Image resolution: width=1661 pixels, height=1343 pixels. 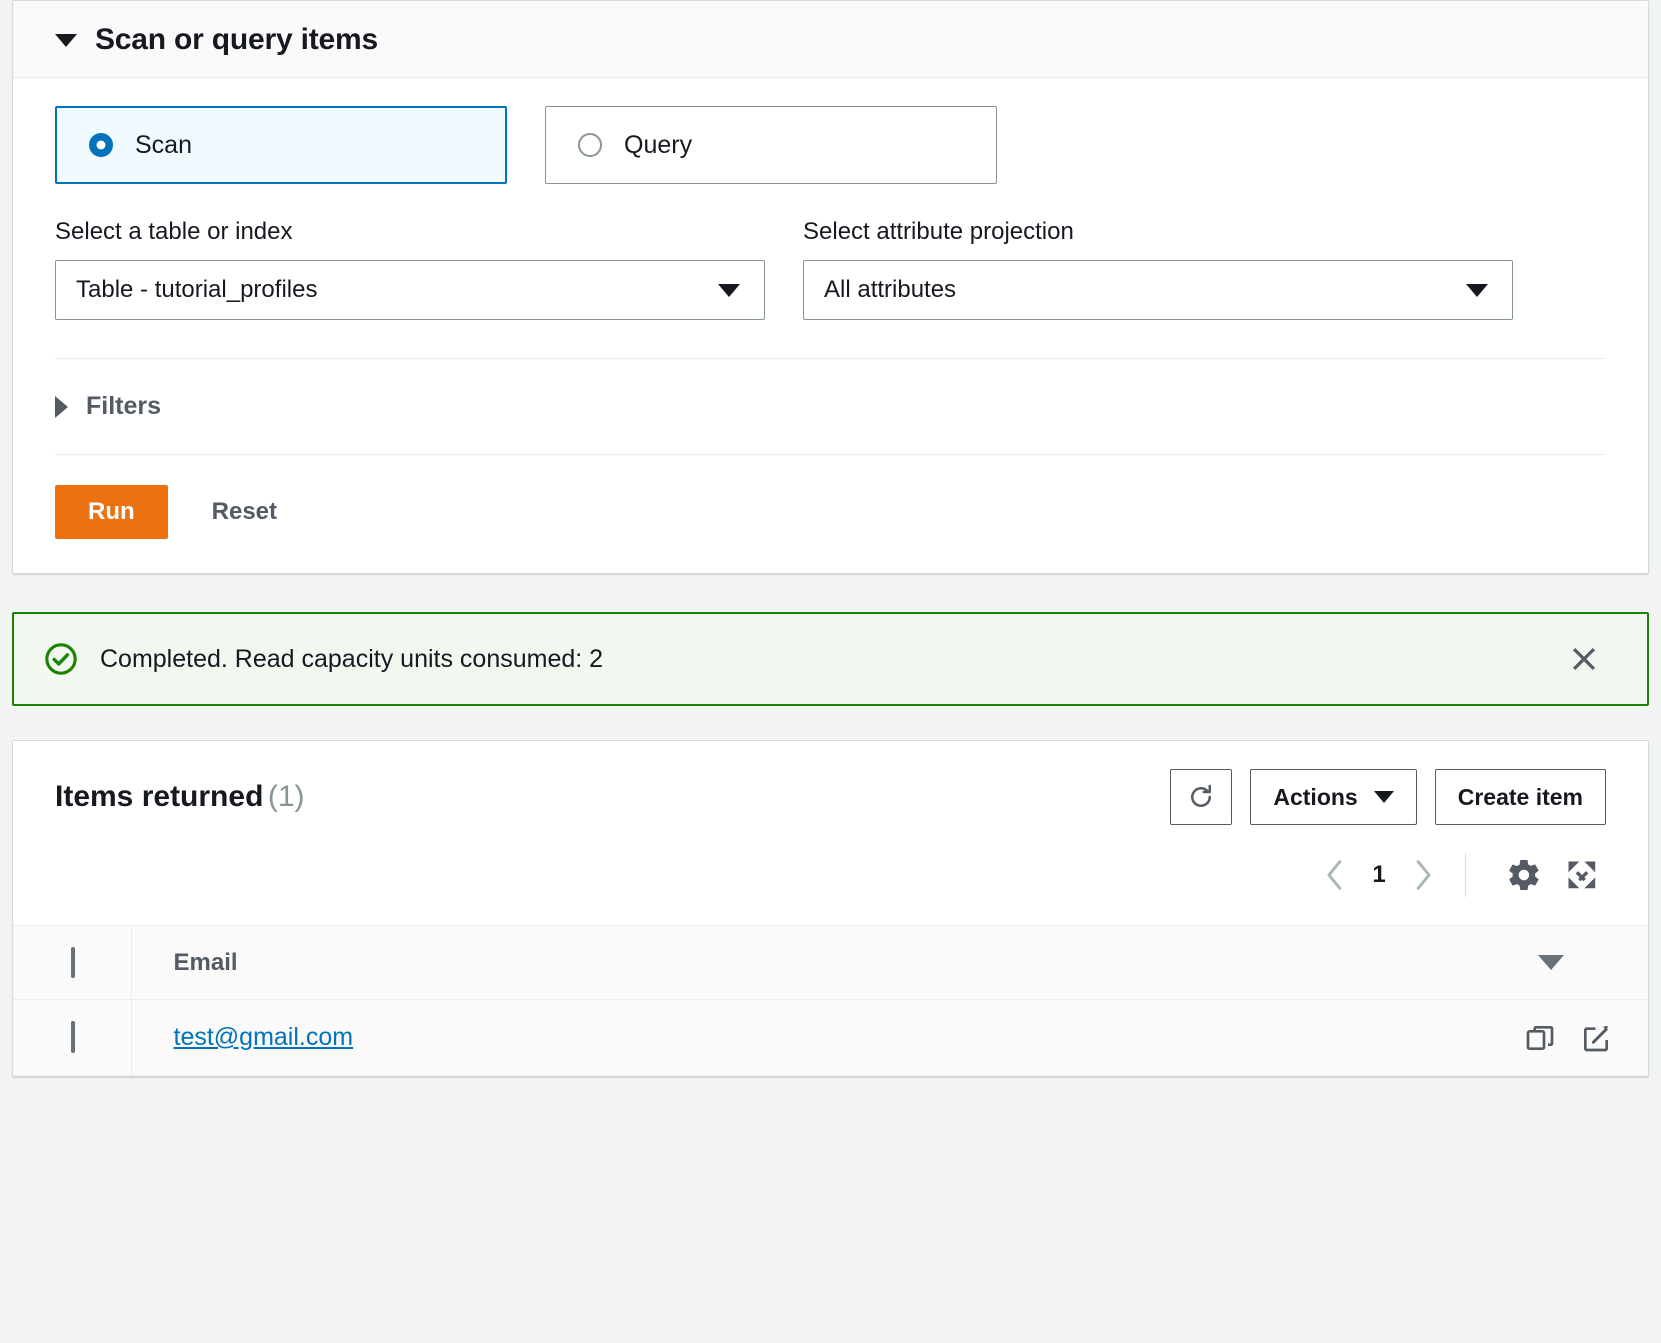 What do you see at coordinates (264, 1037) in the screenshot?
I see `item-email-link: test@gmail.com` at bounding box center [264, 1037].